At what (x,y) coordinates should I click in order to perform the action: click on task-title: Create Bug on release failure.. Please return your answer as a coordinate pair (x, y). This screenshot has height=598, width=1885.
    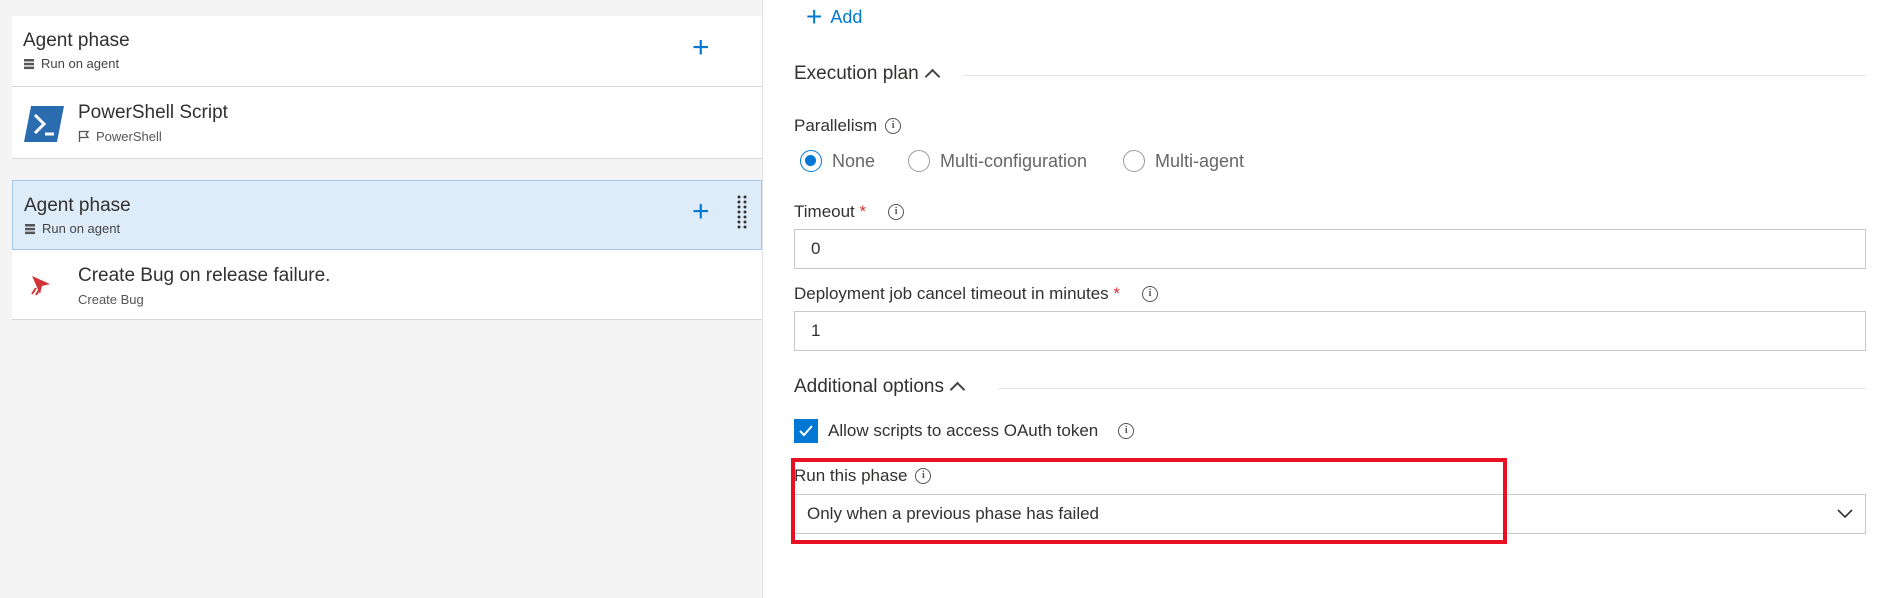
    Looking at the image, I should click on (204, 275).